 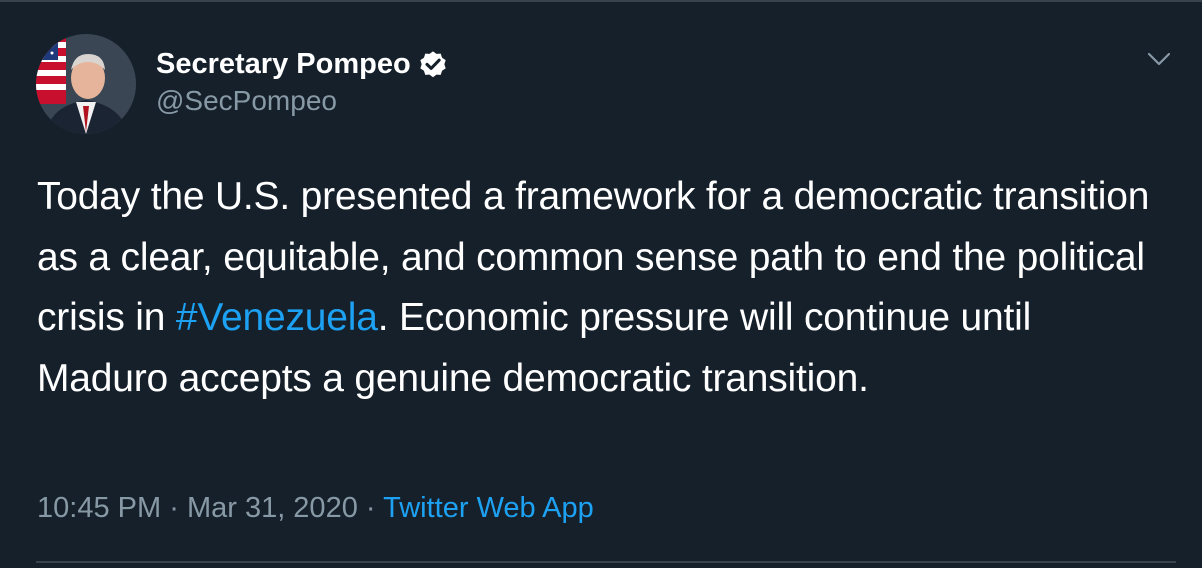 I want to click on chevron-down-icon, so click(x=1159, y=59).